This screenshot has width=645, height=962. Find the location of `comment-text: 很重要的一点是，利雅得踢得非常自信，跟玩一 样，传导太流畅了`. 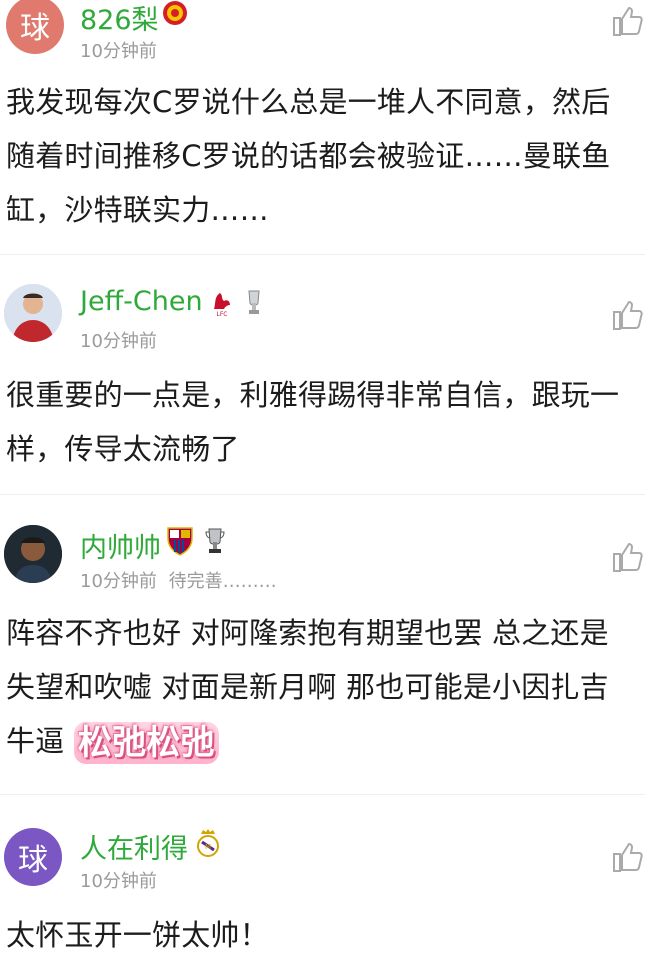

comment-text: 很重要的一点是，利雅得踢得非常自信，跟玩一 样，传导太流畅了 is located at coordinates (325, 422).